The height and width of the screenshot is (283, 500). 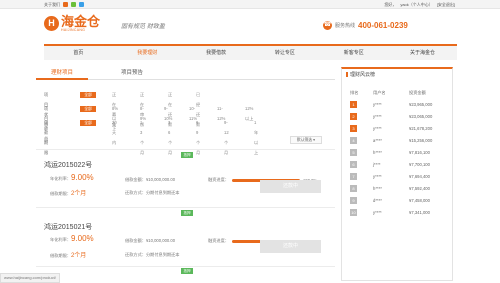 What do you see at coordinates (397, 202) in the screenshot?
I see `rank-row: 9 d**** ¥7,458,000` at bounding box center [397, 202].